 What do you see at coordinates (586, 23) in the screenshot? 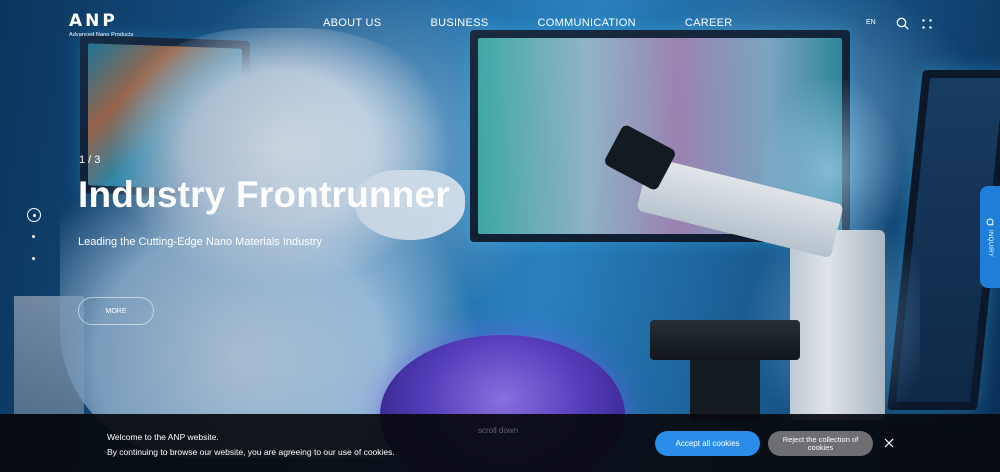
I see `nav-communication: COMMUNICATION` at bounding box center [586, 23].